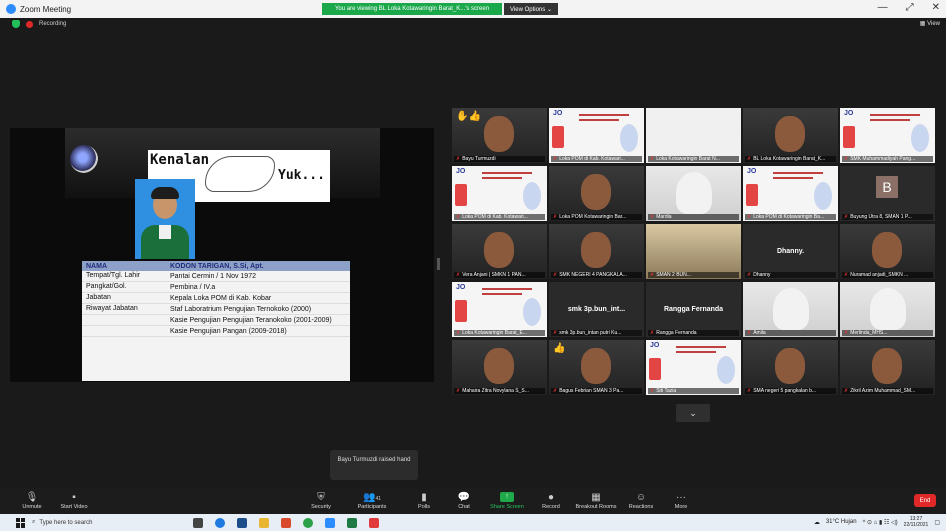 Image resolution: width=946 pixels, height=531 pixels. Describe the element at coordinates (910, 7) in the screenshot. I see `fullscreen-icon: ⤢` at that location.